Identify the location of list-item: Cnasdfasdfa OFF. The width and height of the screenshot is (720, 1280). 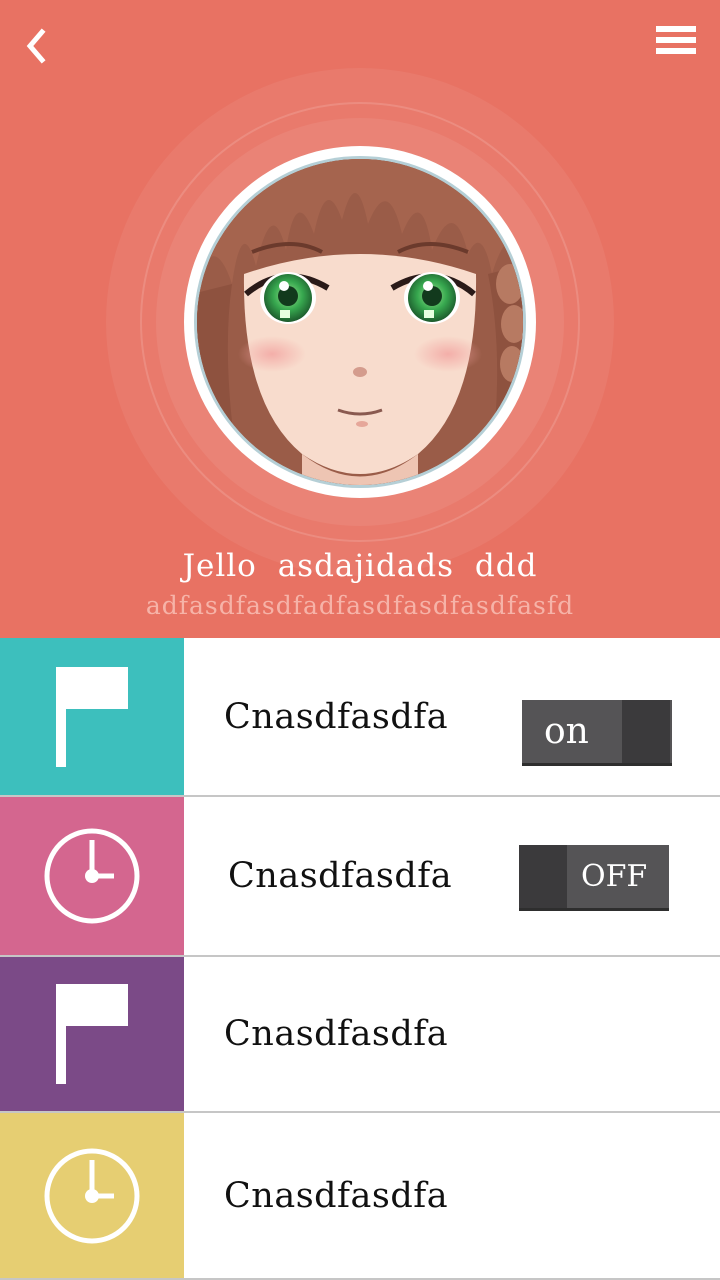
(360, 877).